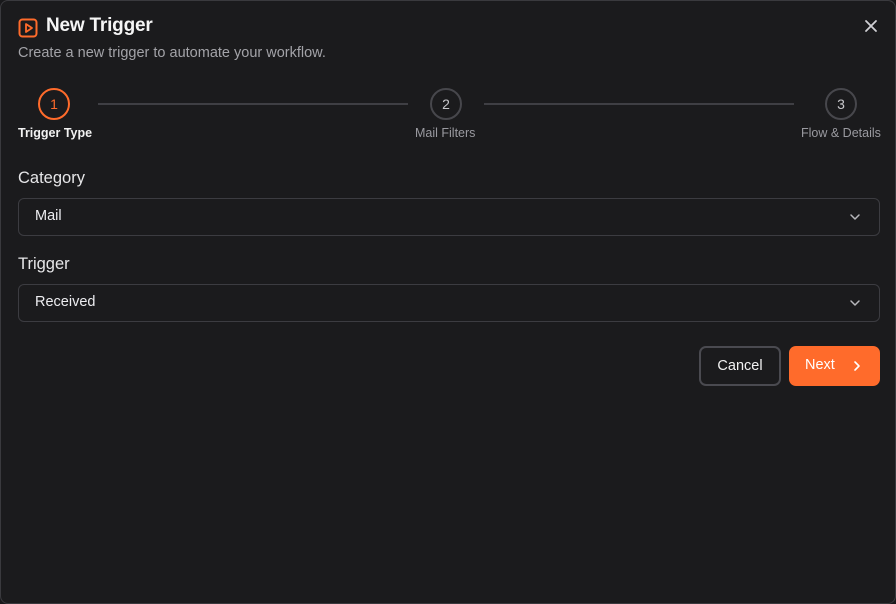 Image resolution: width=896 pixels, height=604 pixels. What do you see at coordinates (55, 133) in the screenshot?
I see `step-1-label: Trigger Type` at bounding box center [55, 133].